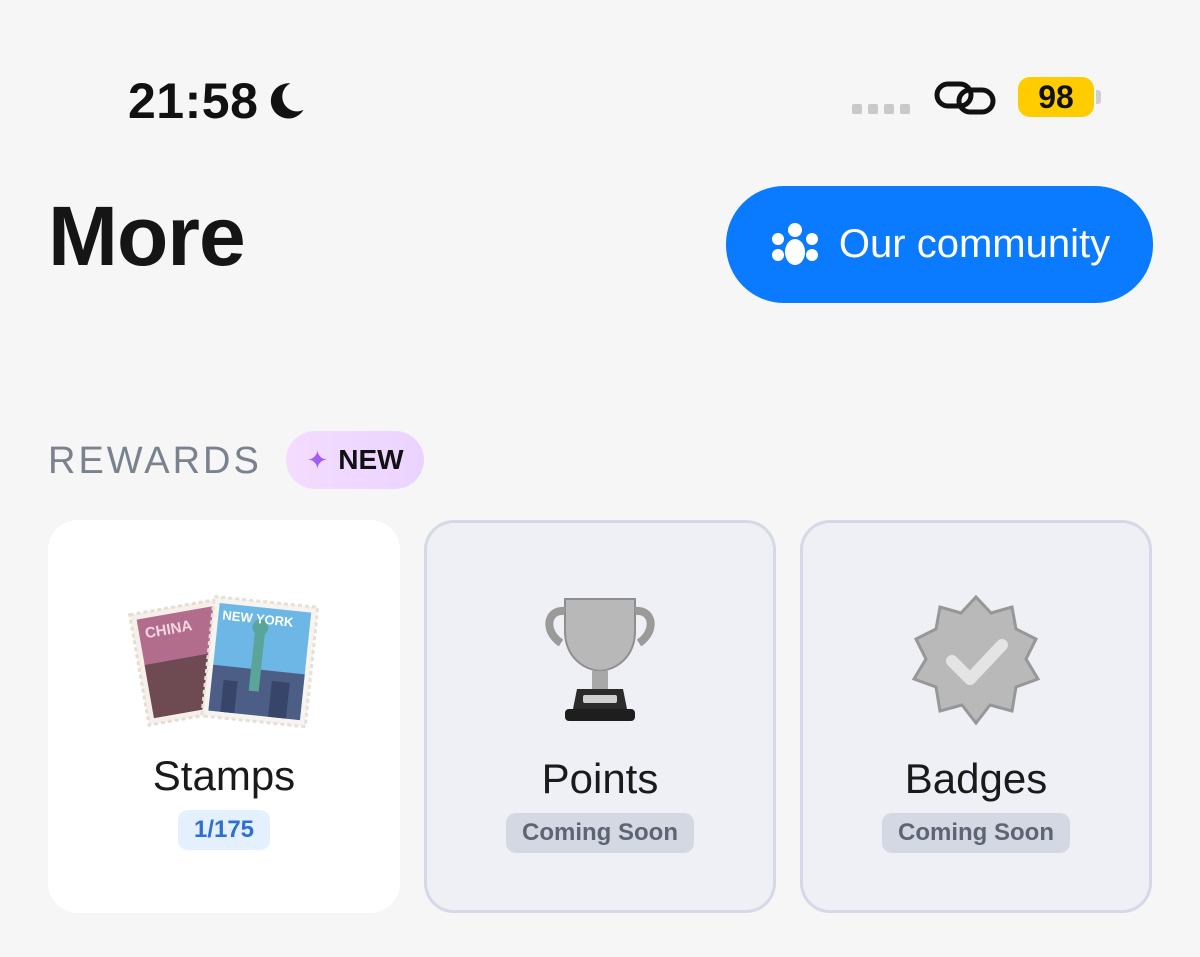  Describe the element at coordinates (965, 98) in the screenshot. I see `link-icon` at that location.